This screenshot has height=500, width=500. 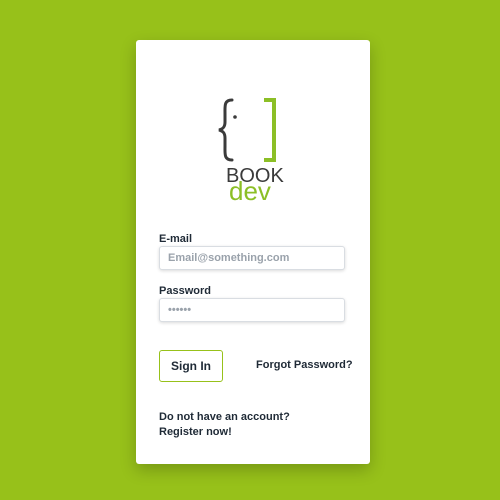 What do you see at coordinates (176, 239) in the screenshot?
I see `email-label: E-mail` at bounding box center [176, 239].